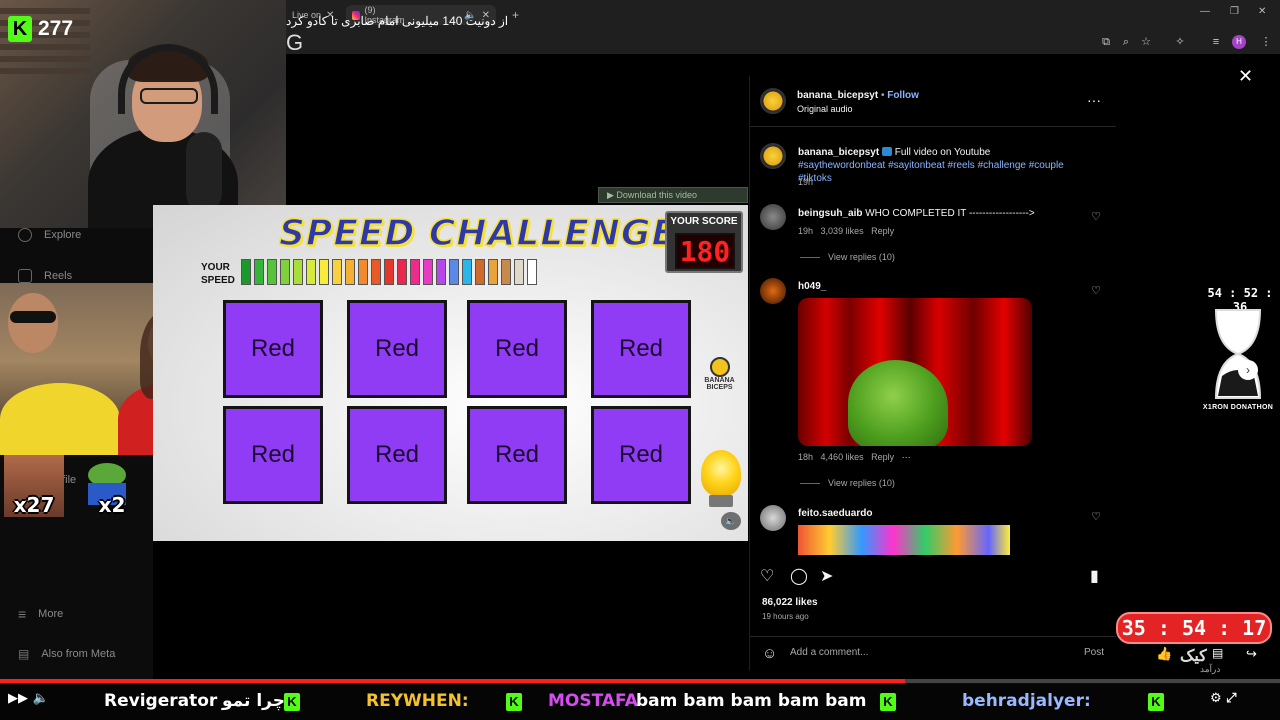 The image size is (1280, 720). I want to click on post-comment-button: Post, so click(1094, 652).